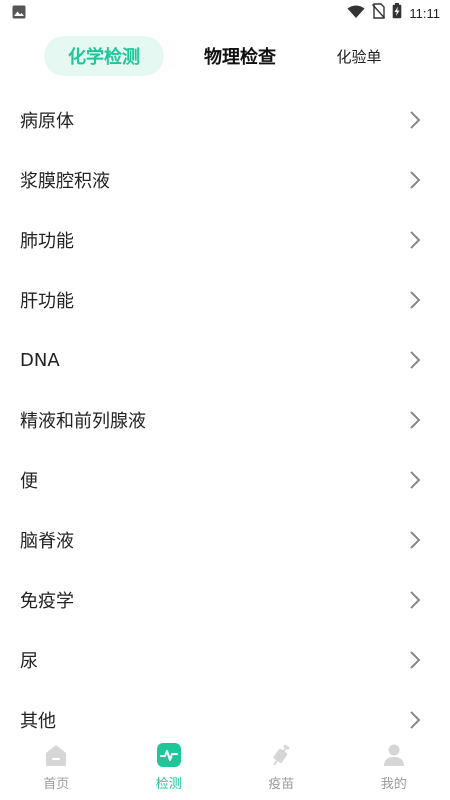  I want to click on image-notification-icon, so click(19, 13).